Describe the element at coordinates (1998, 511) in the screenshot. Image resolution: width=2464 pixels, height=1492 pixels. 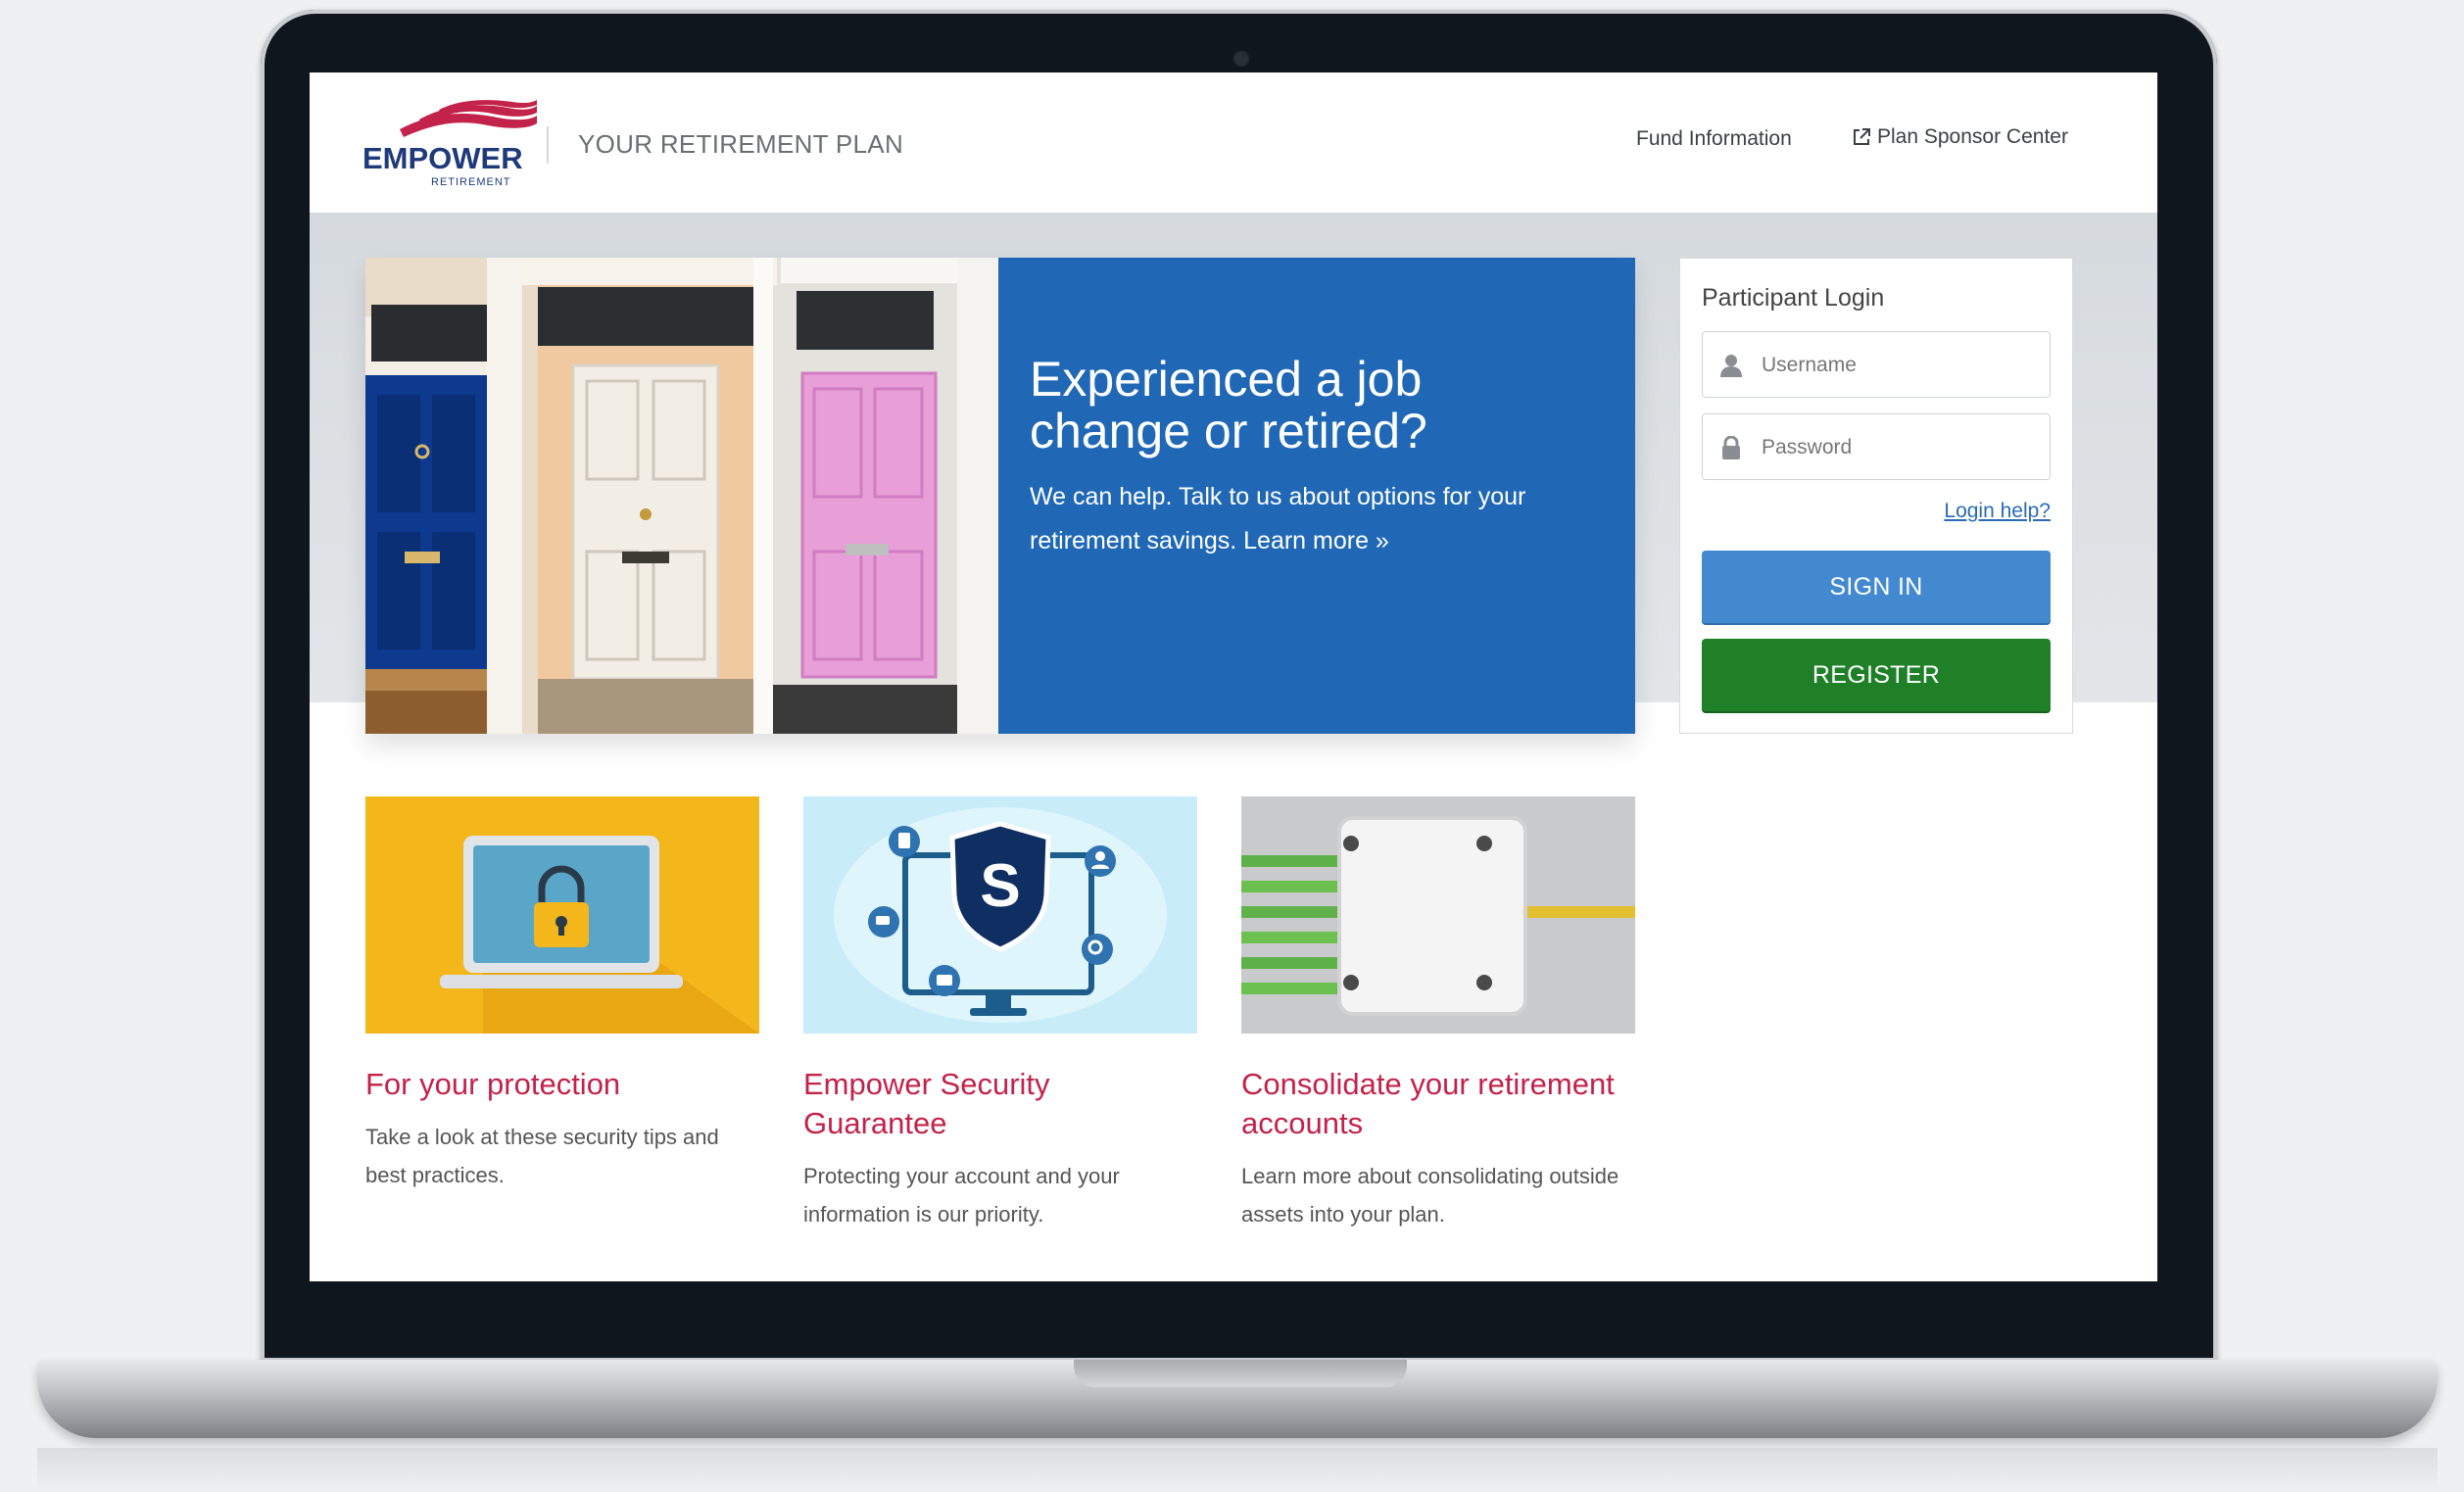
I see `login-help-link: Login help?` at that location.